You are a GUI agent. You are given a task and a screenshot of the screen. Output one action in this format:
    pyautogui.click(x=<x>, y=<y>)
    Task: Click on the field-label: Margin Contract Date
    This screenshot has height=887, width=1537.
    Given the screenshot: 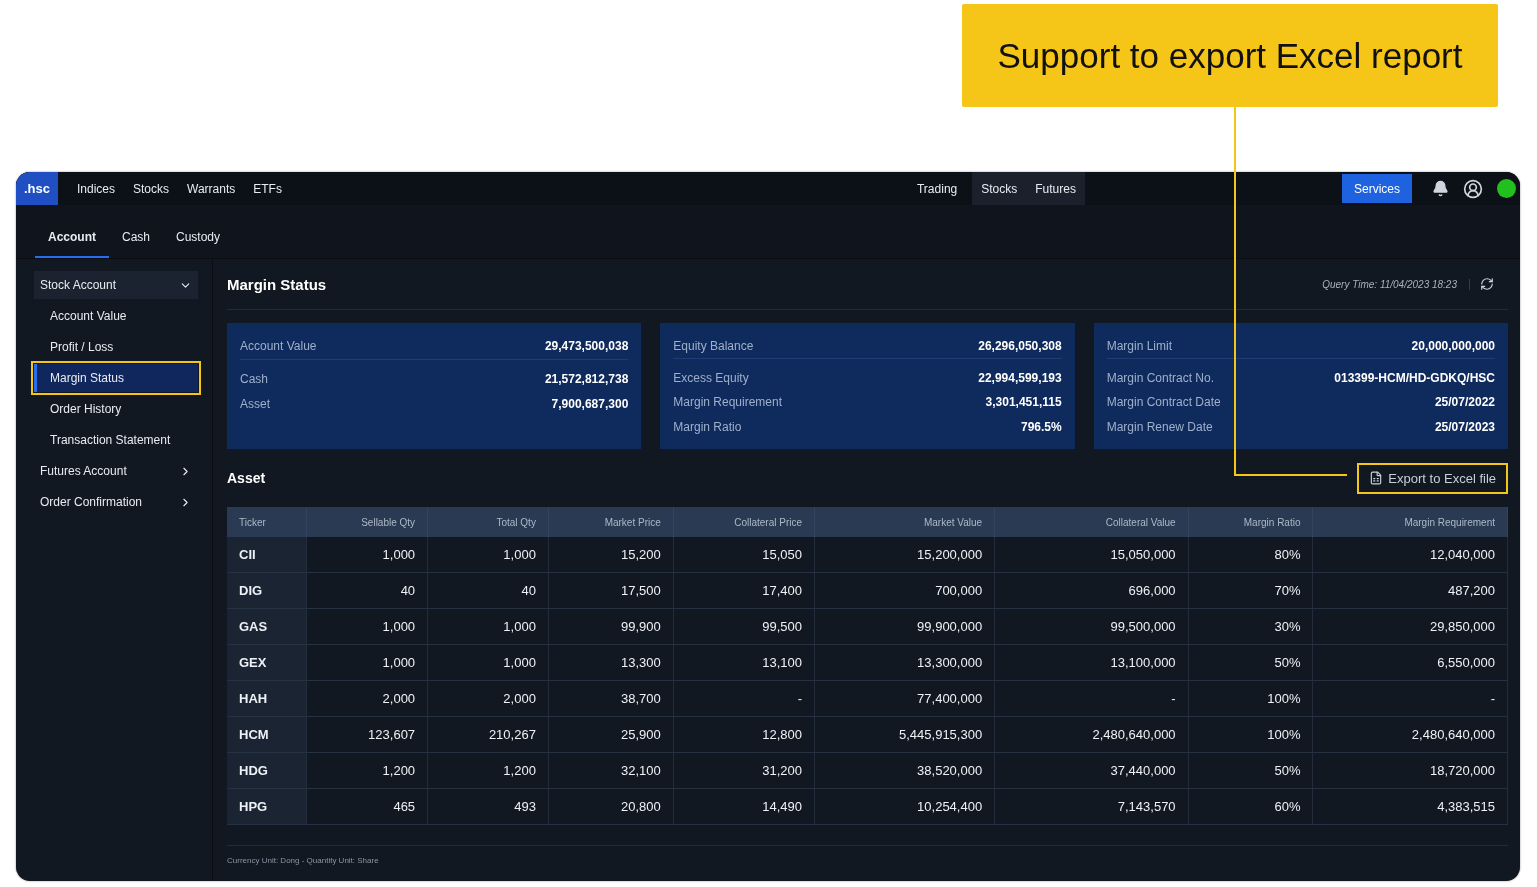 What is the action you would take?
    pyautogui.click(x=1163, y=402)
    